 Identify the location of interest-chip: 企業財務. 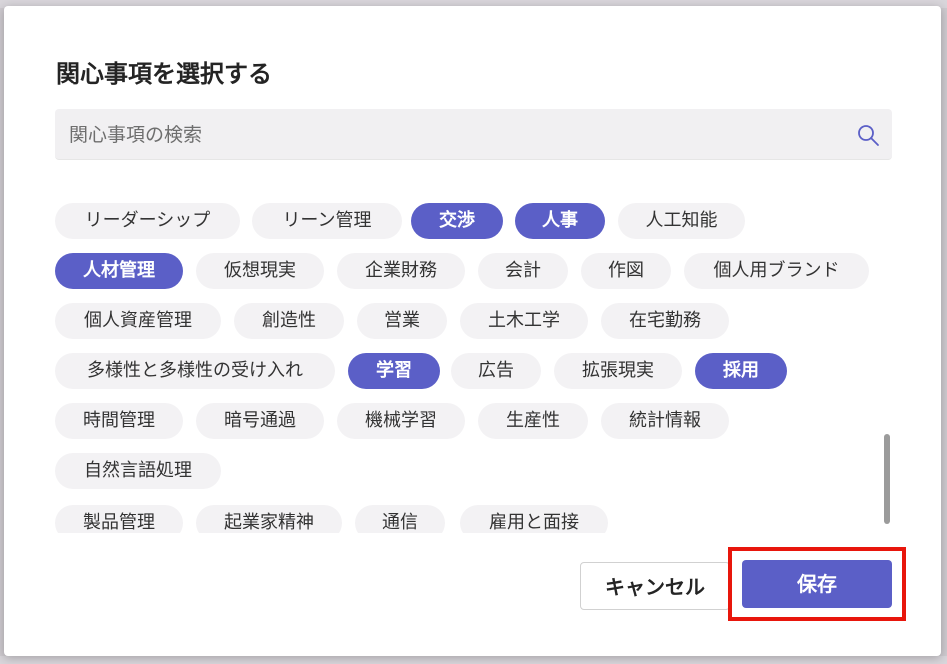
(401, 271).